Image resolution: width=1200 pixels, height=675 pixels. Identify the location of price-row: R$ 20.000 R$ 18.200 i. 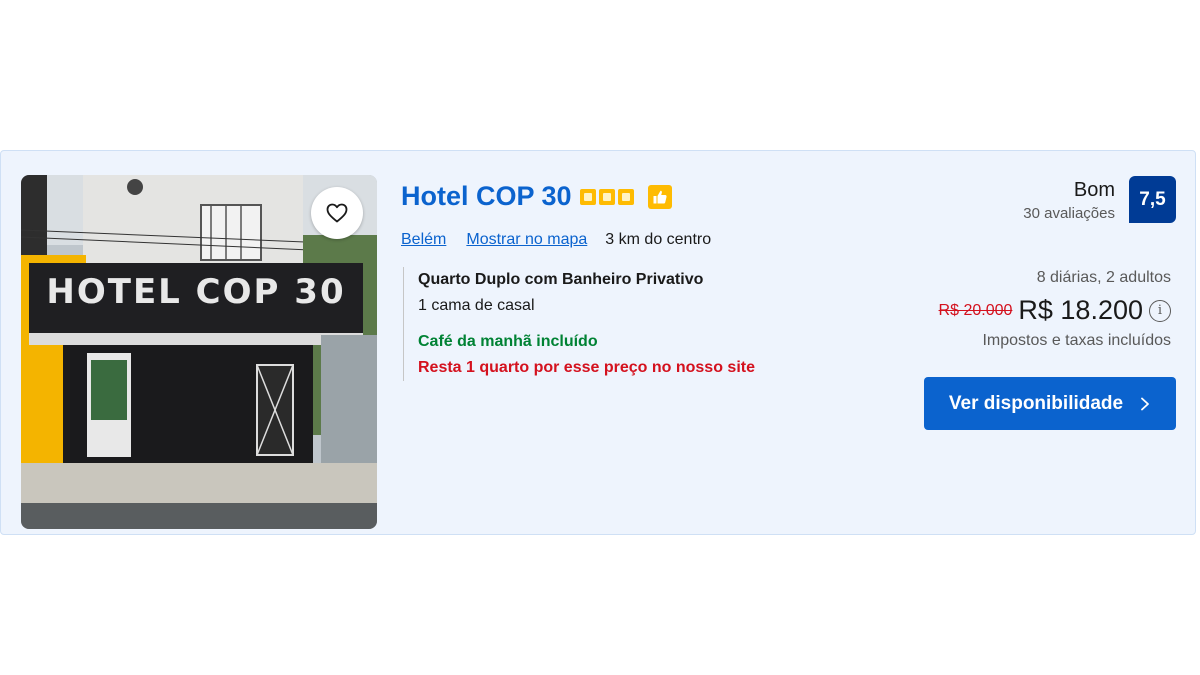
(1055, 310).